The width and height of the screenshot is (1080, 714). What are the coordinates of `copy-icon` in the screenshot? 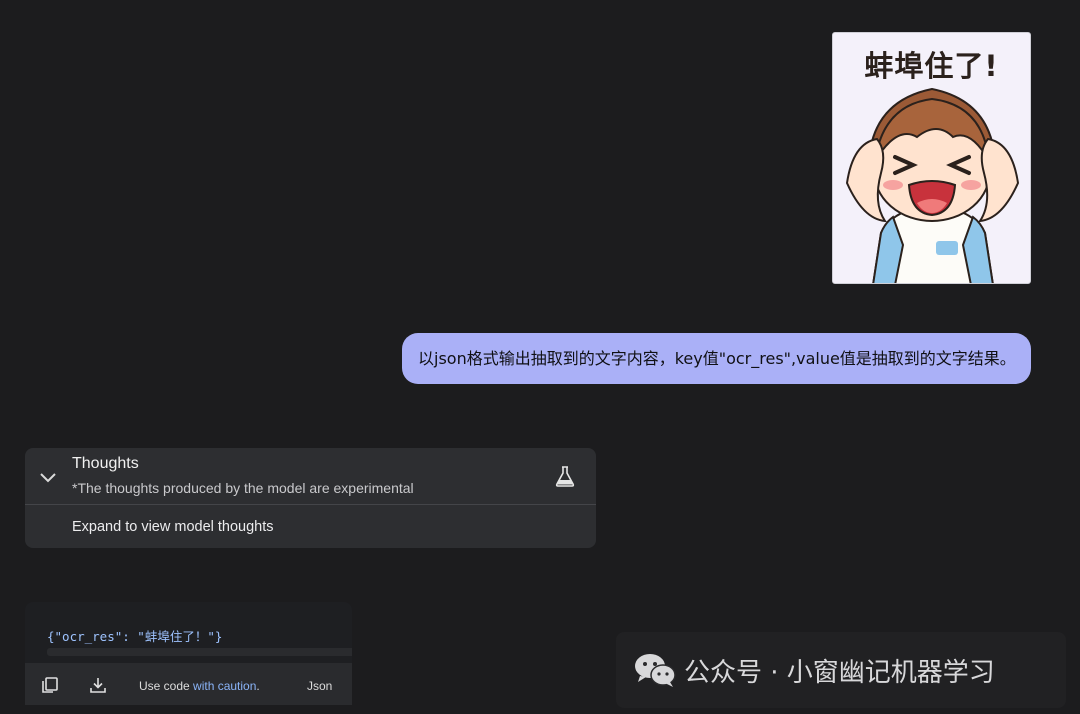 It's located at (50, 685).